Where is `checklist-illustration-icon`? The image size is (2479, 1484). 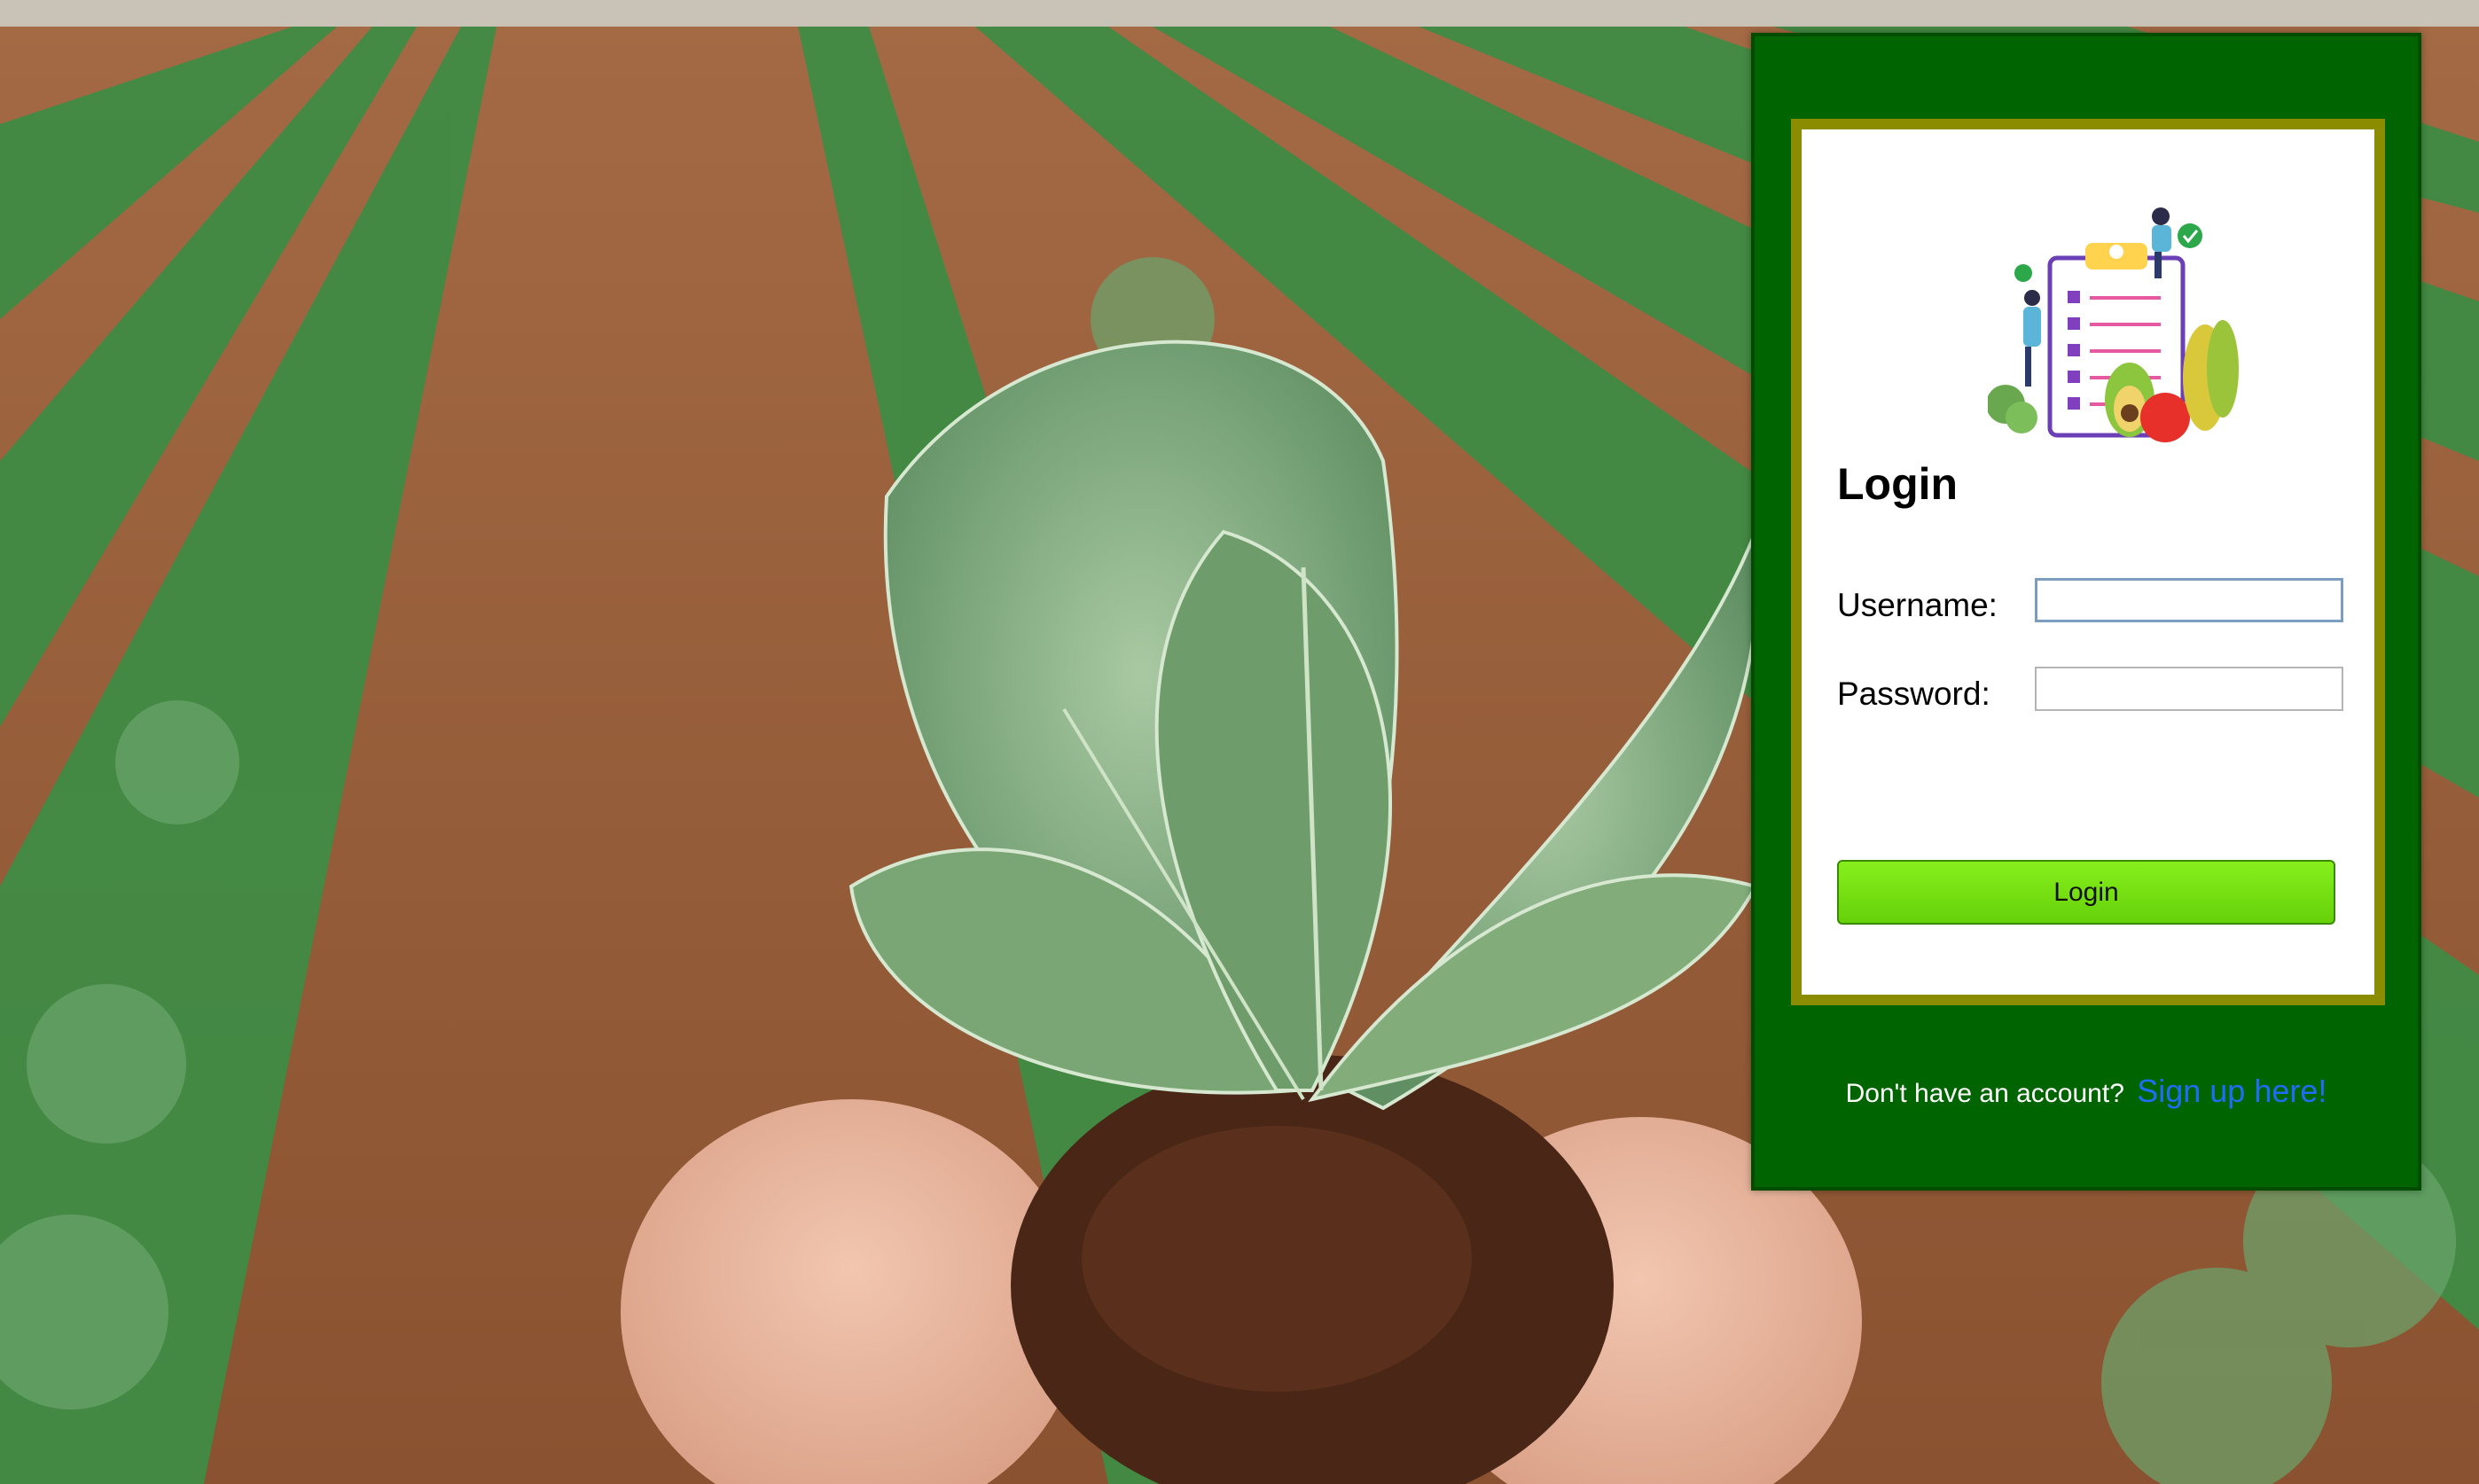
checklist-illustration-icon is located at coordinates (2120, 328).